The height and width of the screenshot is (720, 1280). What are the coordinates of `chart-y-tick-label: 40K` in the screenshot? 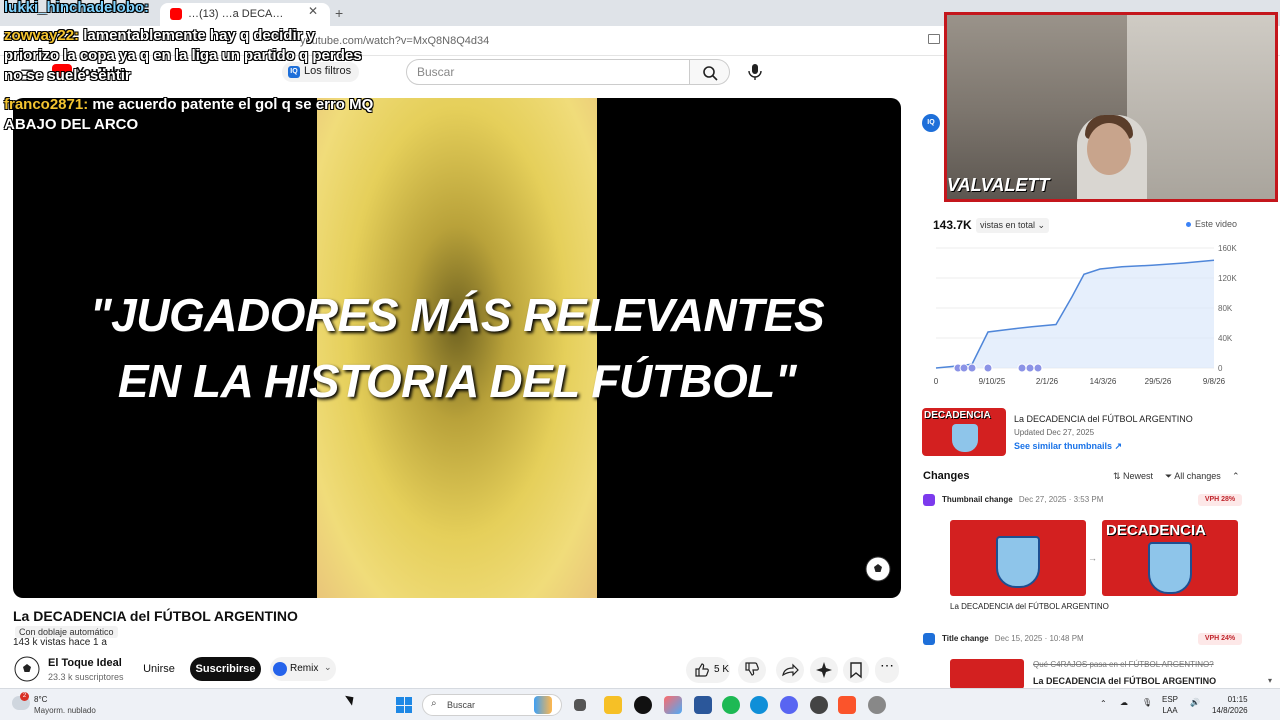 It's located at (1225, 338).